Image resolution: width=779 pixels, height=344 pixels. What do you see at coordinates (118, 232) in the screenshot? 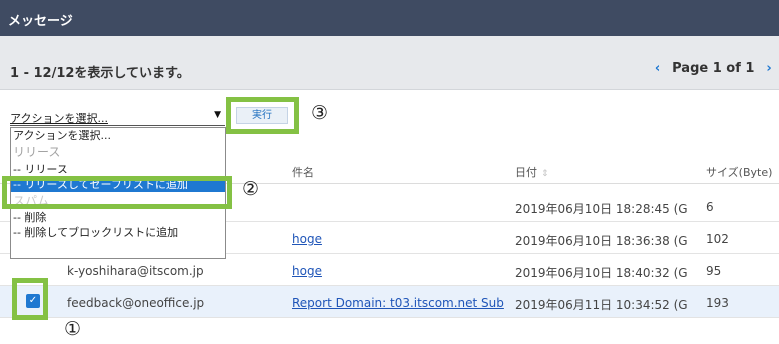
I see `dropdown-option: -- 削除してブロックリストに追加` at bounding box center [118, 232].